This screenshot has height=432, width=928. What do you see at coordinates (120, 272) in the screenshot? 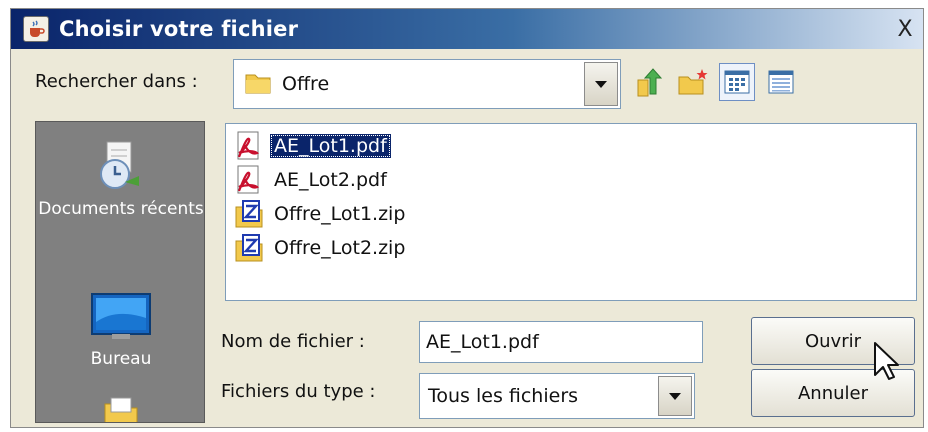
I see `places-bar: Documents récents Bureau` at bounding box center [120, 272].